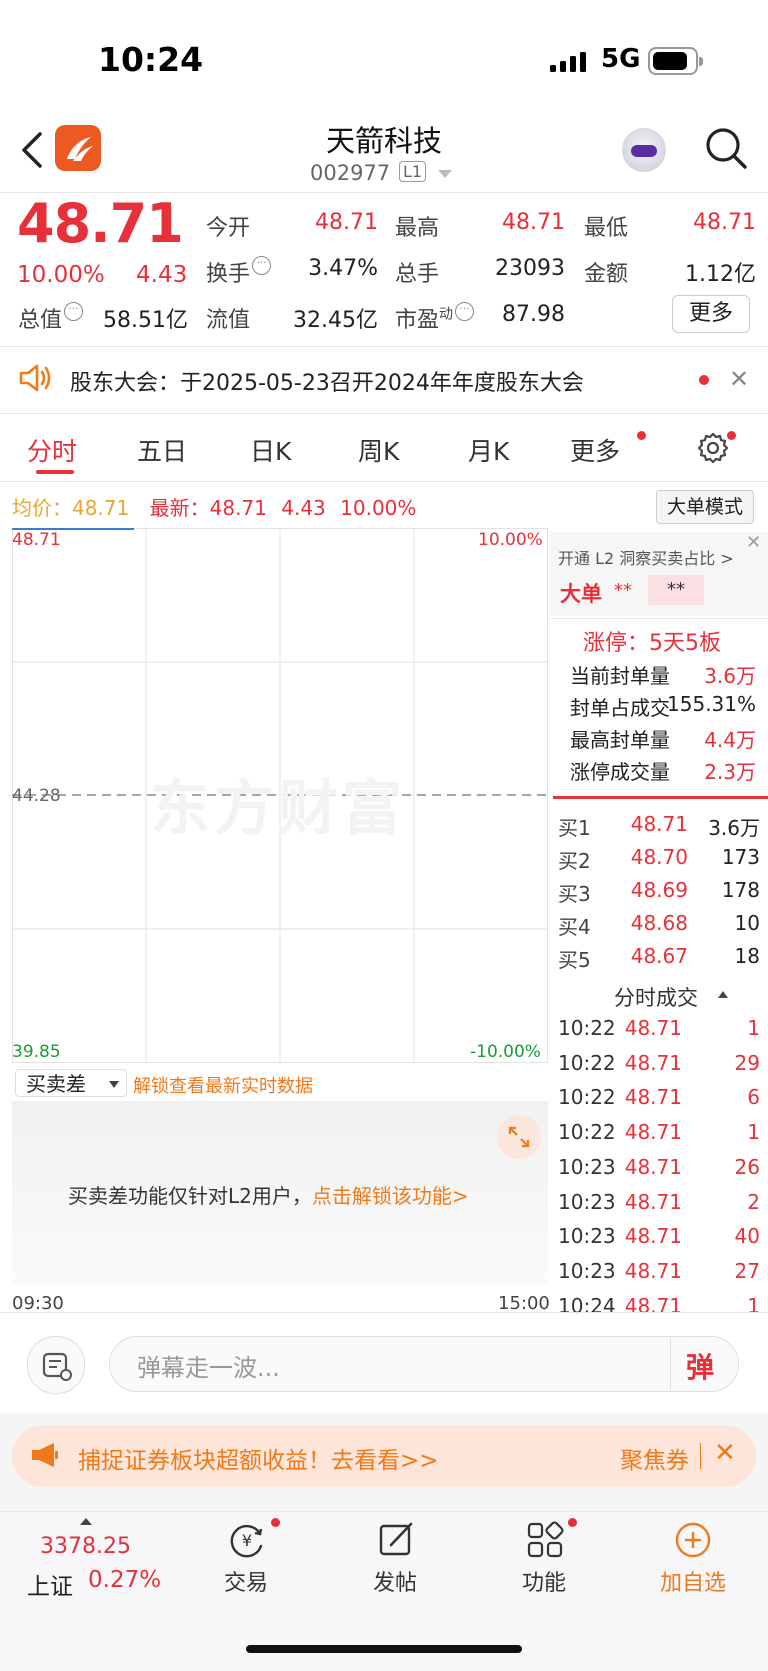  I want to click on avg-label: 均价：, so click(42, 508).